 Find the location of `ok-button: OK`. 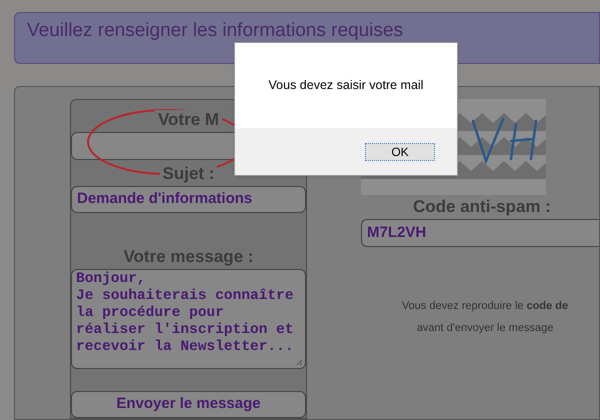

ok-button: OK is located at coordinates (400, 151).